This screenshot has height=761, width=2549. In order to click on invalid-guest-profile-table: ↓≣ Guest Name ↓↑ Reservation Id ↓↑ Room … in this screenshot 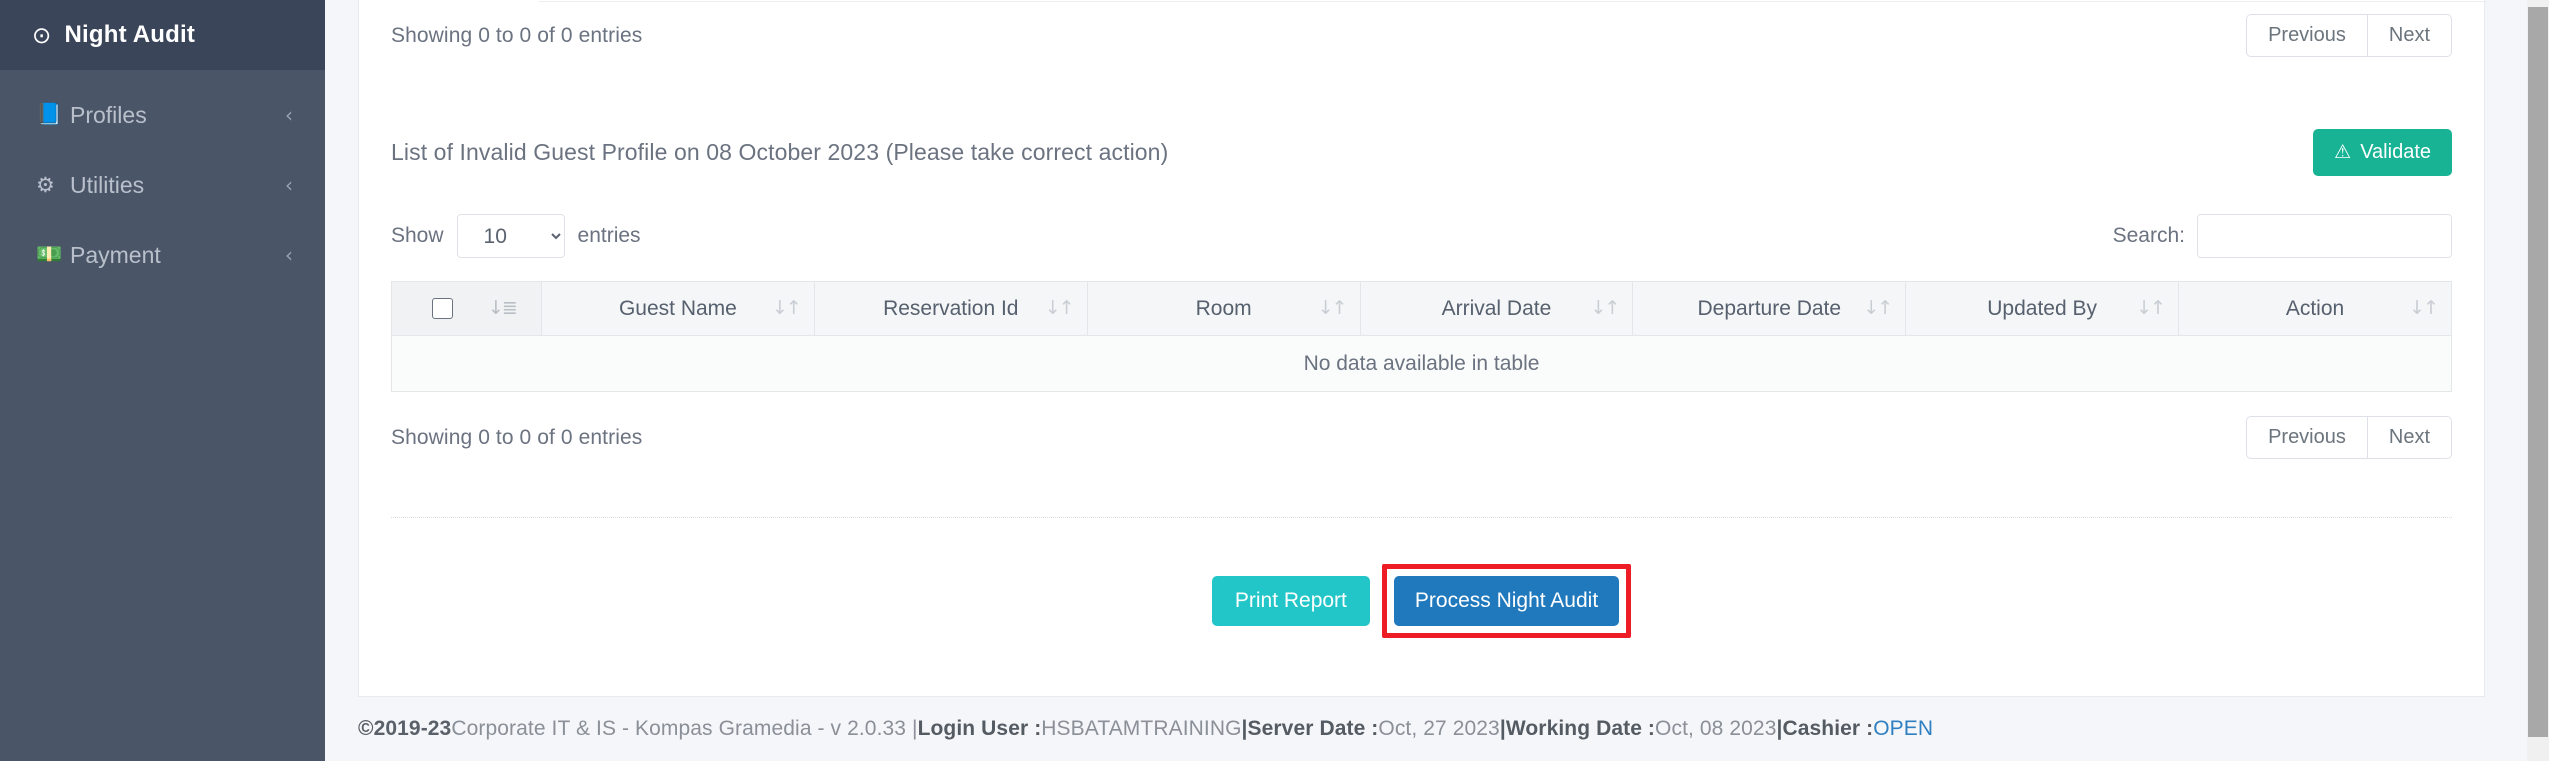, I will do `click(1421, 336)`.